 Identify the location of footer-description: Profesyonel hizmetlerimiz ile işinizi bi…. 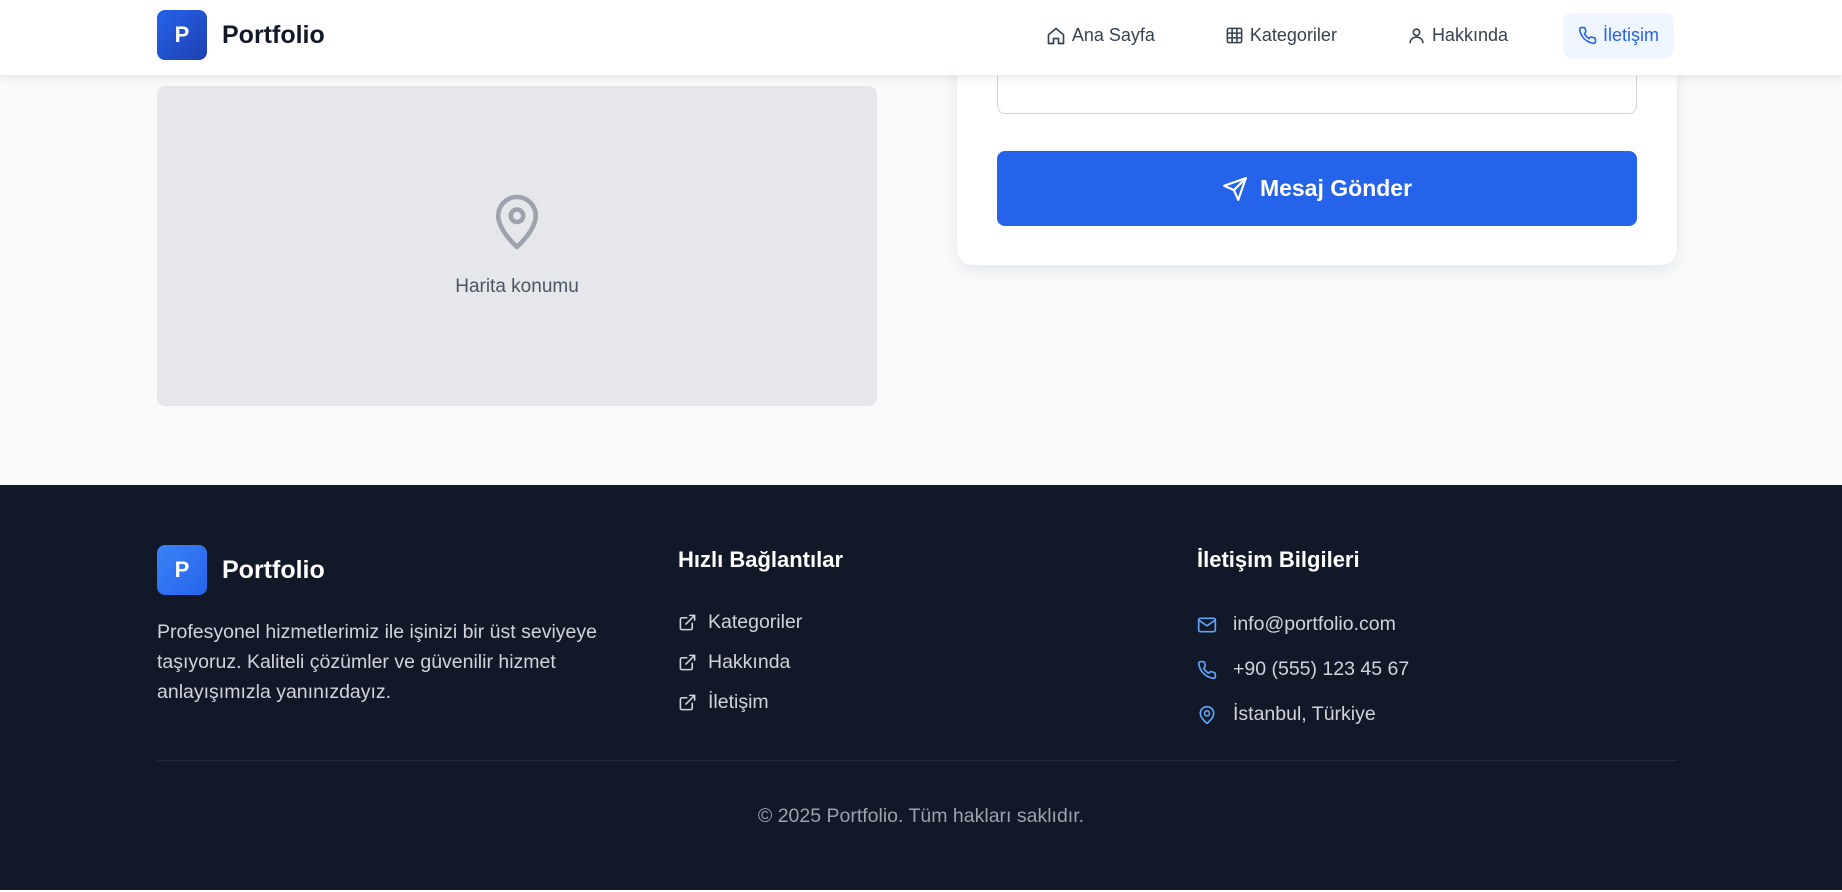
(377, 662).